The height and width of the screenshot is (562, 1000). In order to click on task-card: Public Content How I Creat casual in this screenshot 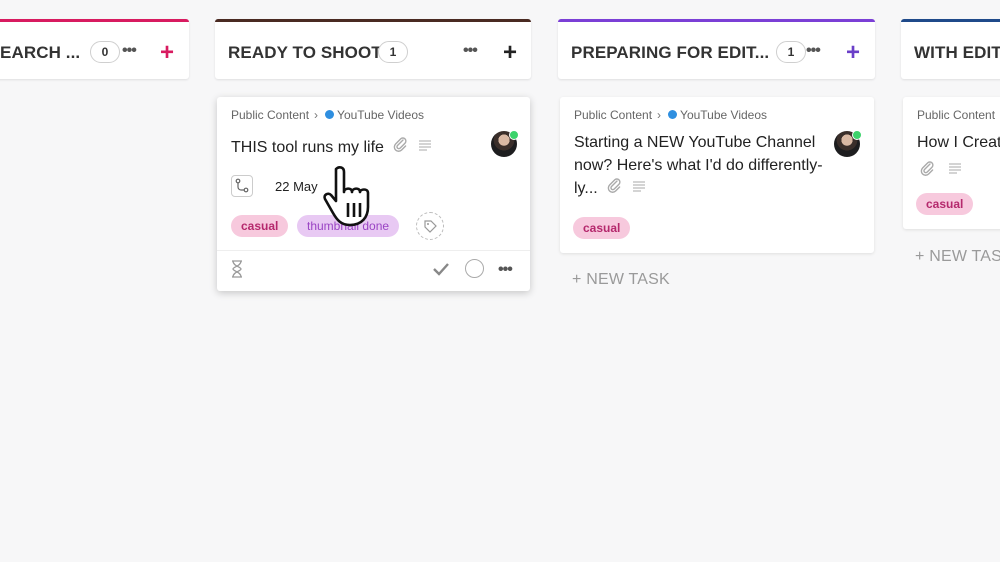, I will do `click(951, 163)`.